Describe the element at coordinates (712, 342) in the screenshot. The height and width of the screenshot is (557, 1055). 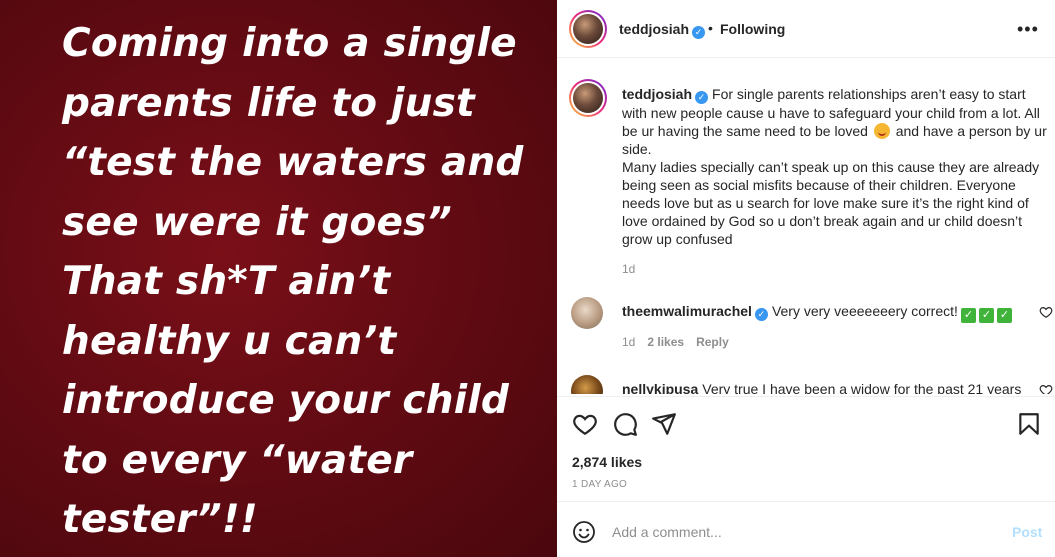
I see `reply-button: Reply` at that location.